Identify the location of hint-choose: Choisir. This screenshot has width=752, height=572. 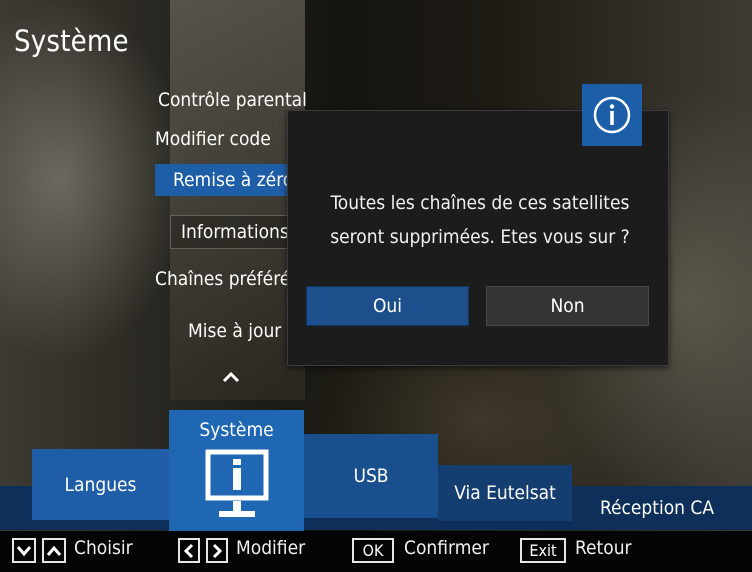
(103, 548).